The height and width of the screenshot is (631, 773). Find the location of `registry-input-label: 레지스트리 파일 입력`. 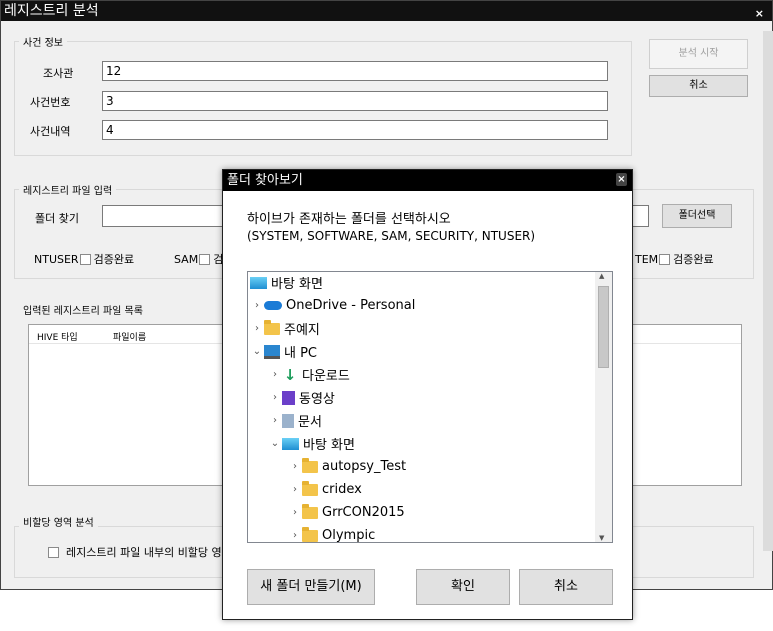

registry-input-label: 레지스트리 파일 입력 is located at coordinates (68, 189).